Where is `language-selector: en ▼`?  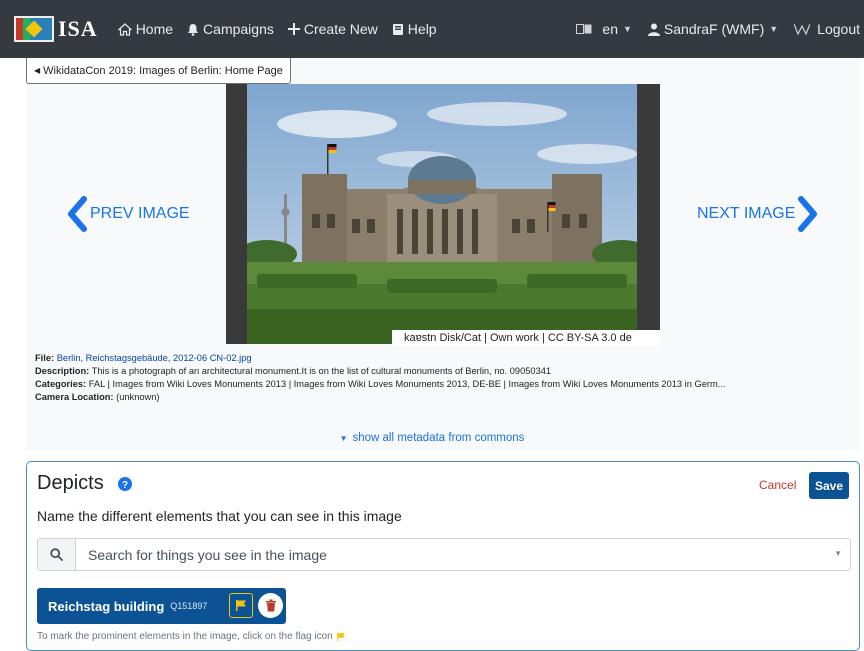
language-selector: en ▼ is located at coordinates (604, 29).